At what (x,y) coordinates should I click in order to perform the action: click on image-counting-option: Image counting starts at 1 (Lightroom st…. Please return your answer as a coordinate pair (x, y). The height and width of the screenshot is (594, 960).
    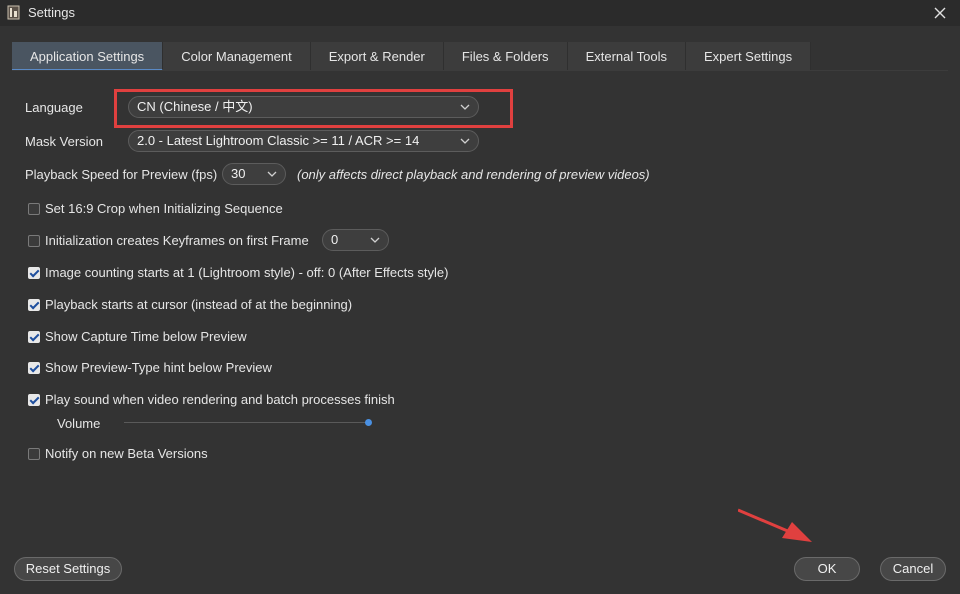
    Looking at the image, I should click on (238, 272).